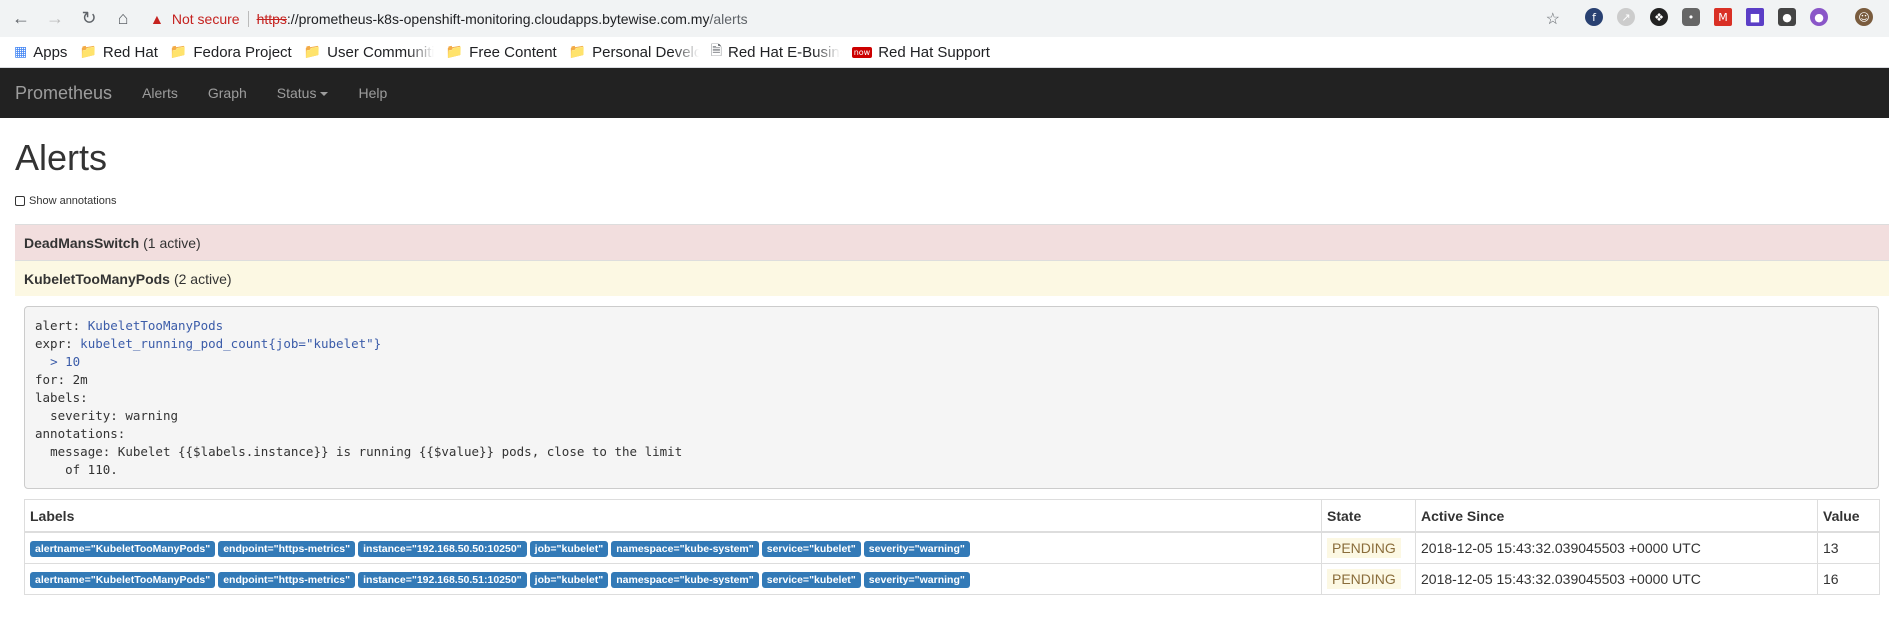 The height and width of the screenshot is (621, 1889). Describe the element at coordinates (248, 18) in the screenshot. I see `address-divider` at that location.